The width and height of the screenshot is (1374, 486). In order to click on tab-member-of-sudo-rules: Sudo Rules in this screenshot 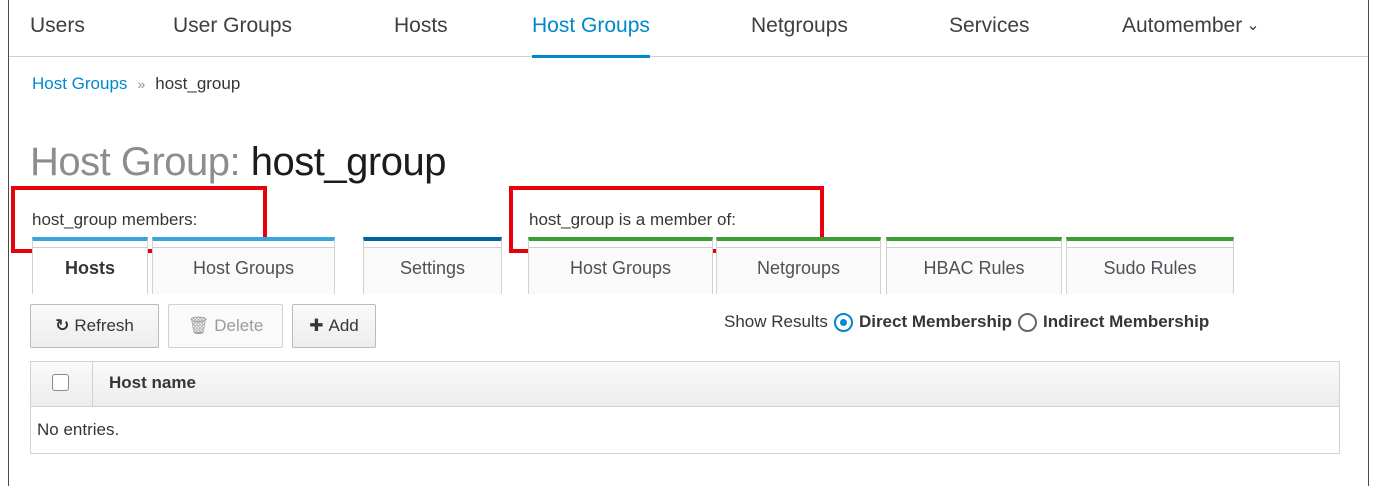, I will do `click(1150, 265)`.